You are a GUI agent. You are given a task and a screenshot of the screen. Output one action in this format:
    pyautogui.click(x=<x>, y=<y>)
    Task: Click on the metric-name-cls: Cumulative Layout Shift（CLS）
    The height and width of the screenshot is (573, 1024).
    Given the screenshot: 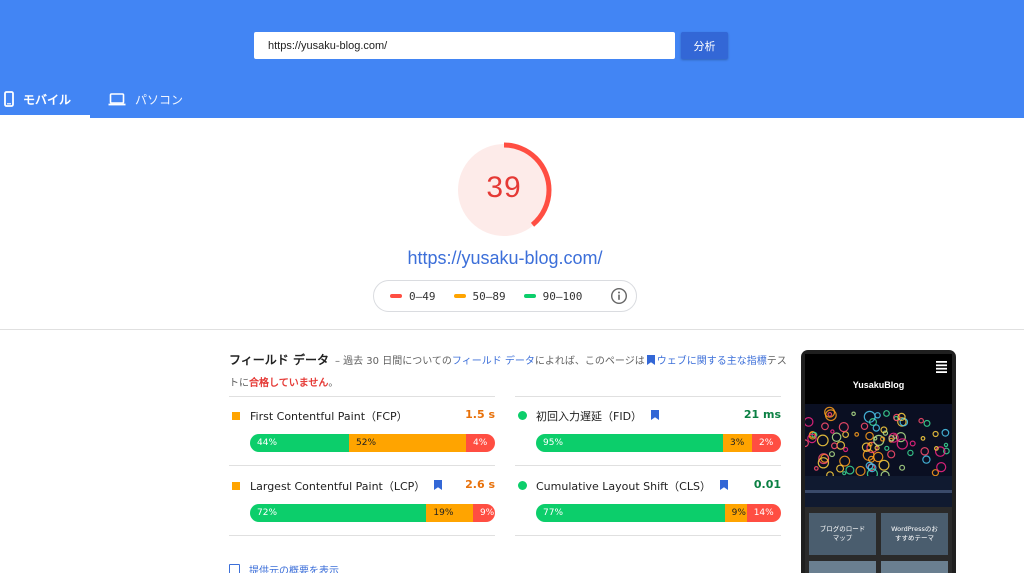 What is the action you would take?
    pyautogui.click(x=632, y=486)
    